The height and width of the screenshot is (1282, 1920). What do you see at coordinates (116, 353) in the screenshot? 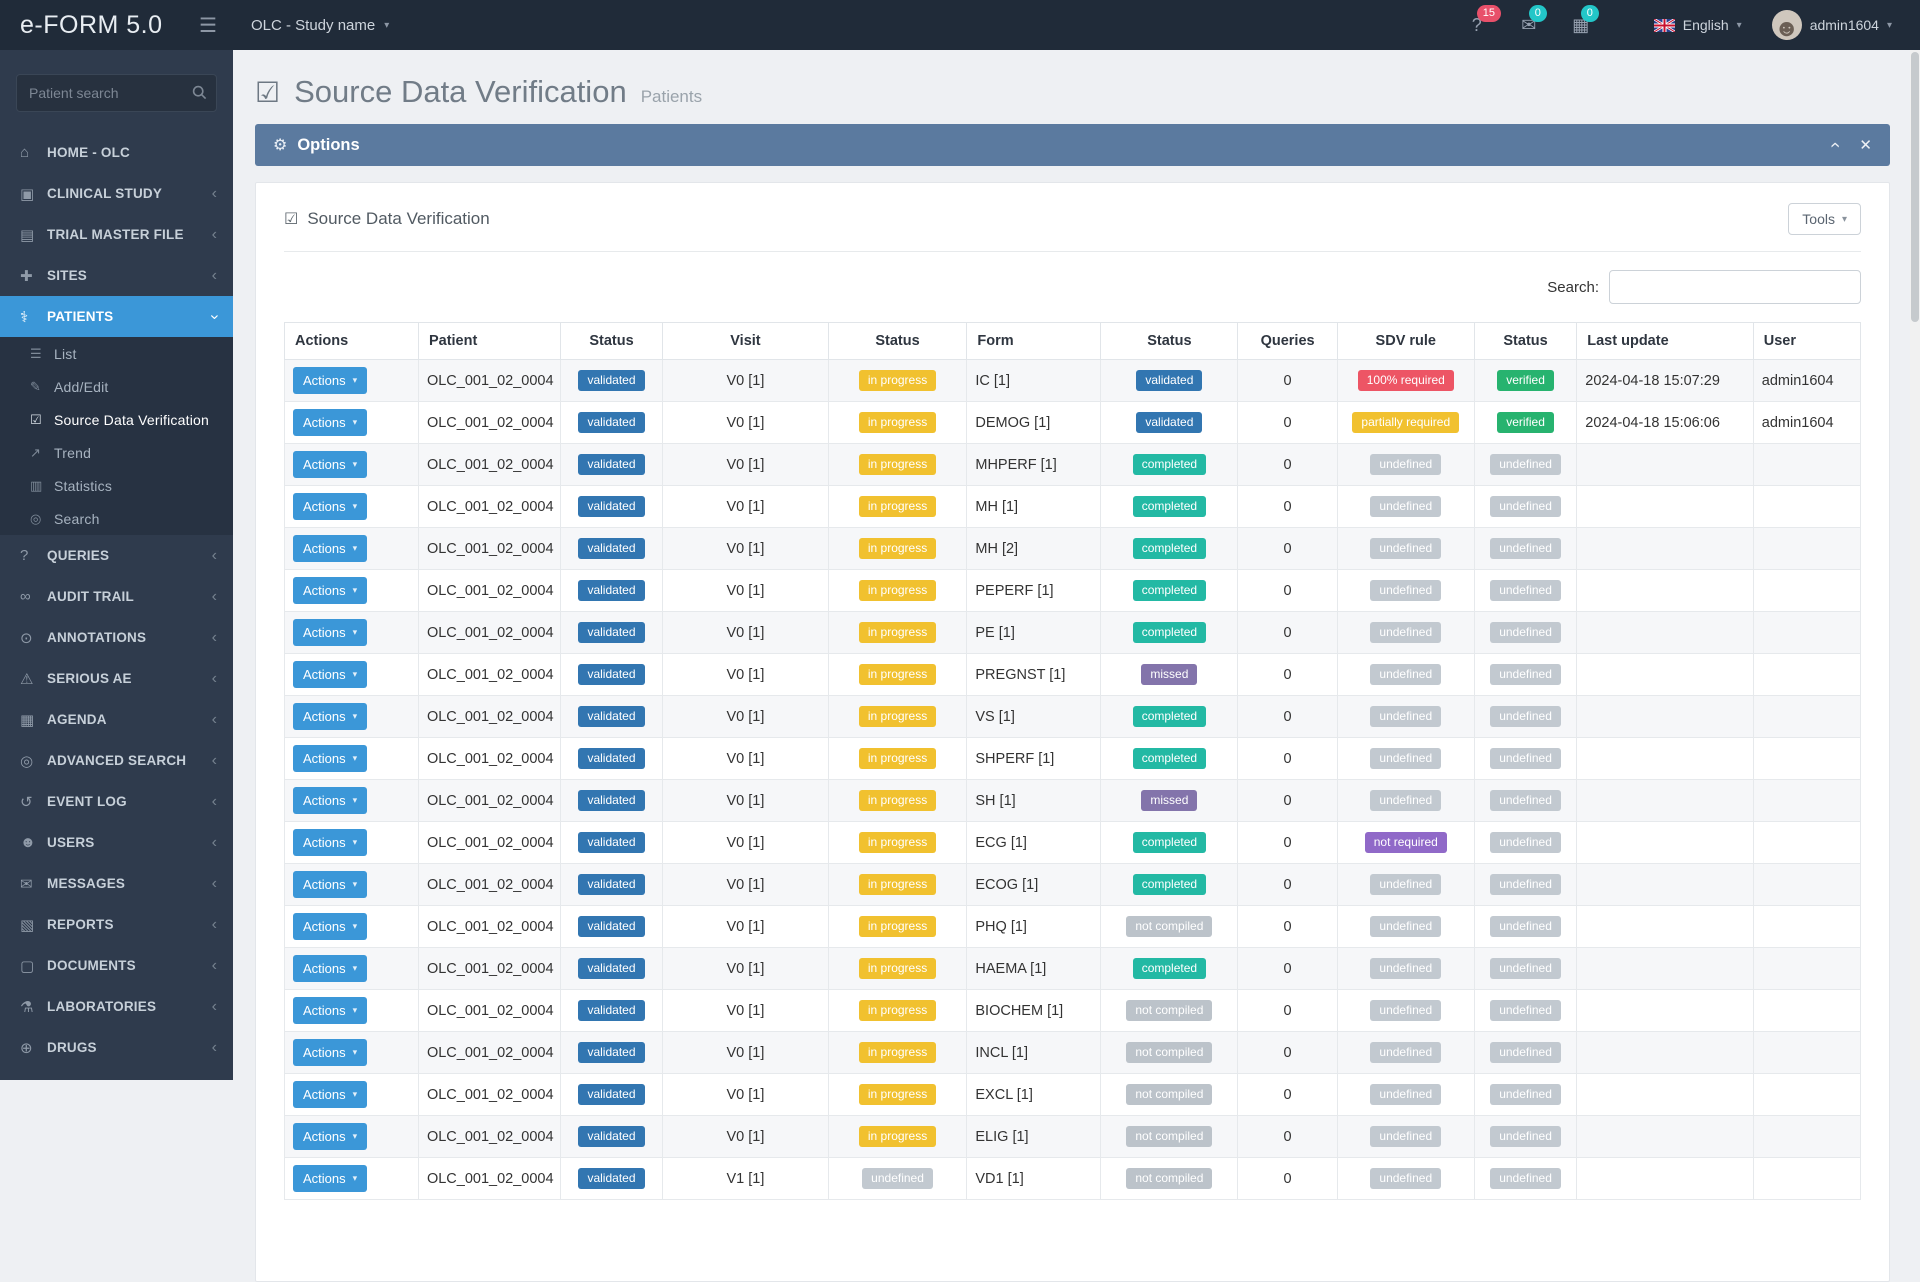
I see `sidebar-subitem-list: ☰ List` at bounding box center [116, 353].